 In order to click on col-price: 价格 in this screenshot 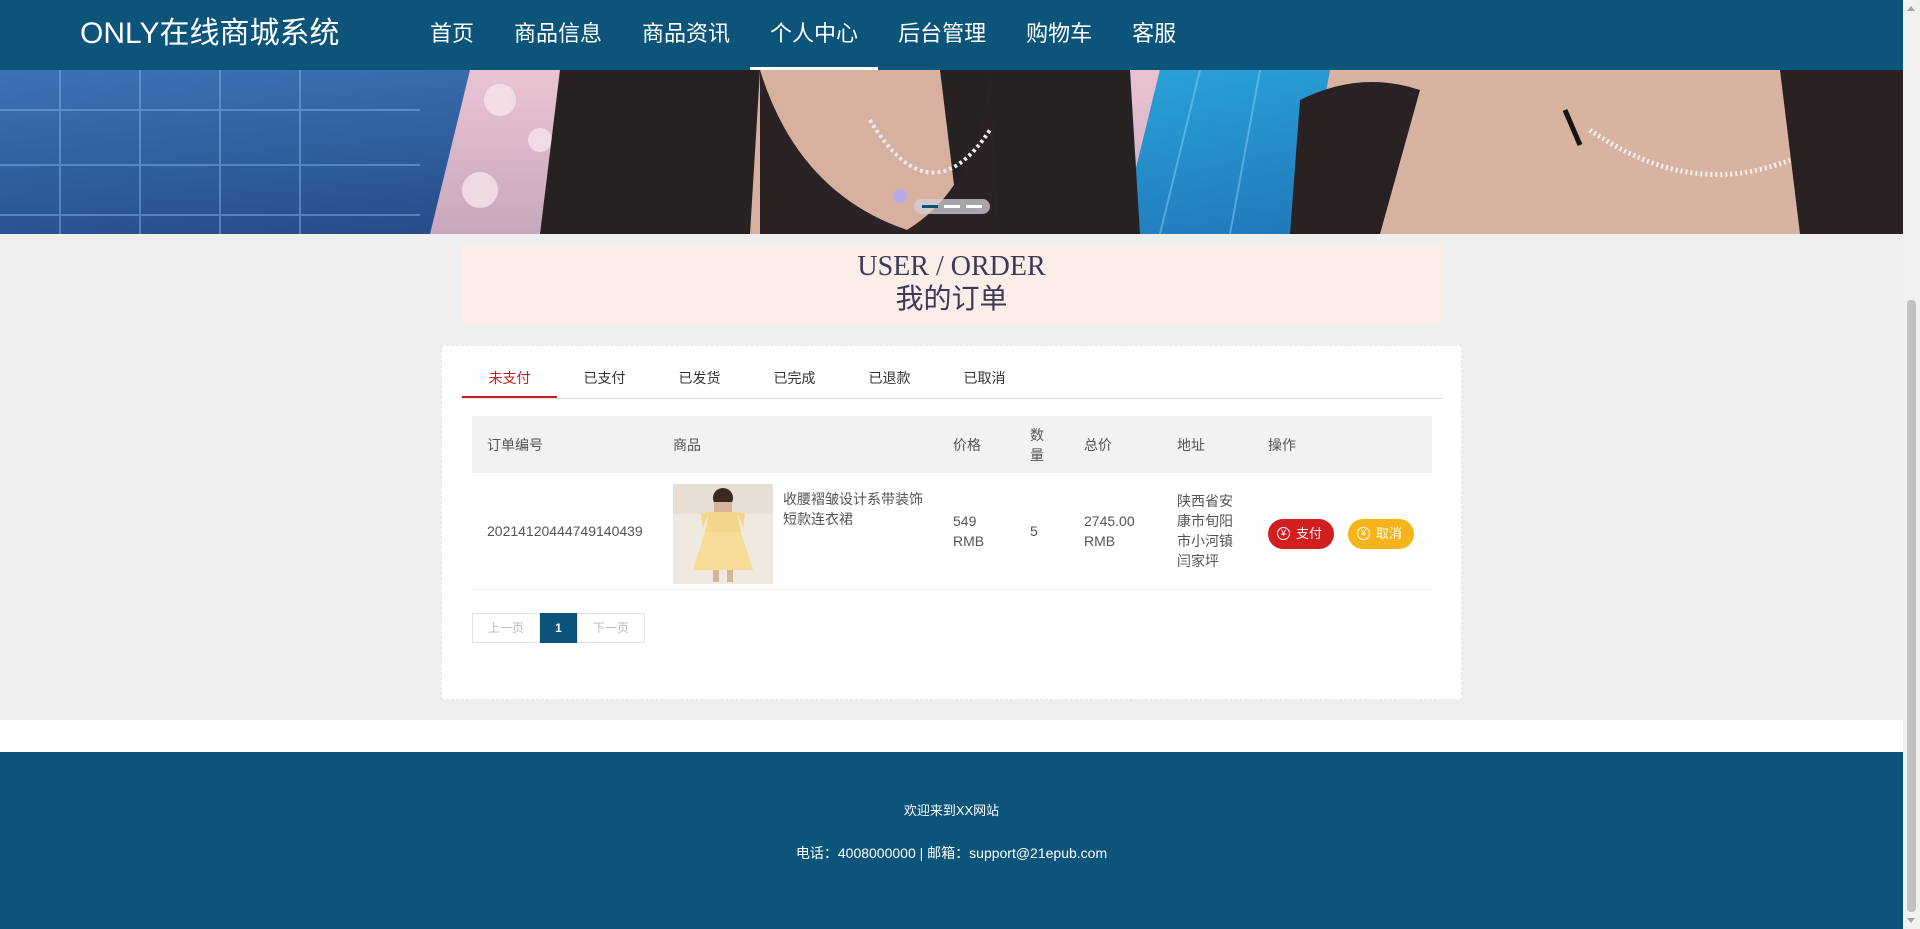, I will do `click(967, 444)`.